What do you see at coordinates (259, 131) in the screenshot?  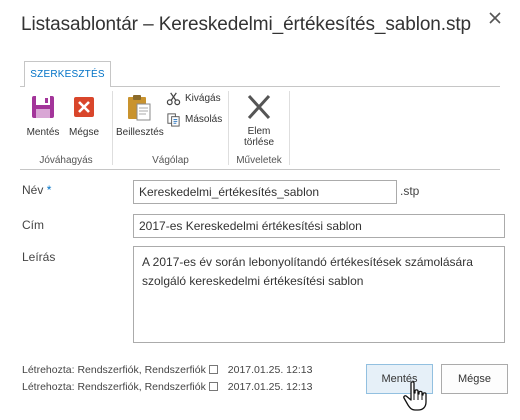 I see `ribbon-delete-label-line1: Elem` at bounding box center [259, 131].